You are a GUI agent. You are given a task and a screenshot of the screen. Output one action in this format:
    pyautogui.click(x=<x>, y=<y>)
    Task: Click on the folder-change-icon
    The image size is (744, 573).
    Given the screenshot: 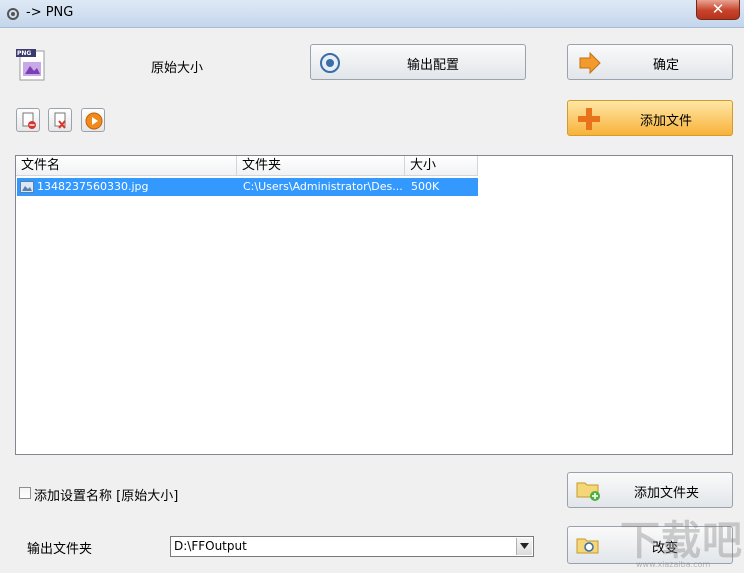 What is the action you would take?
    pyautogui.click(x=587, y=546)
    